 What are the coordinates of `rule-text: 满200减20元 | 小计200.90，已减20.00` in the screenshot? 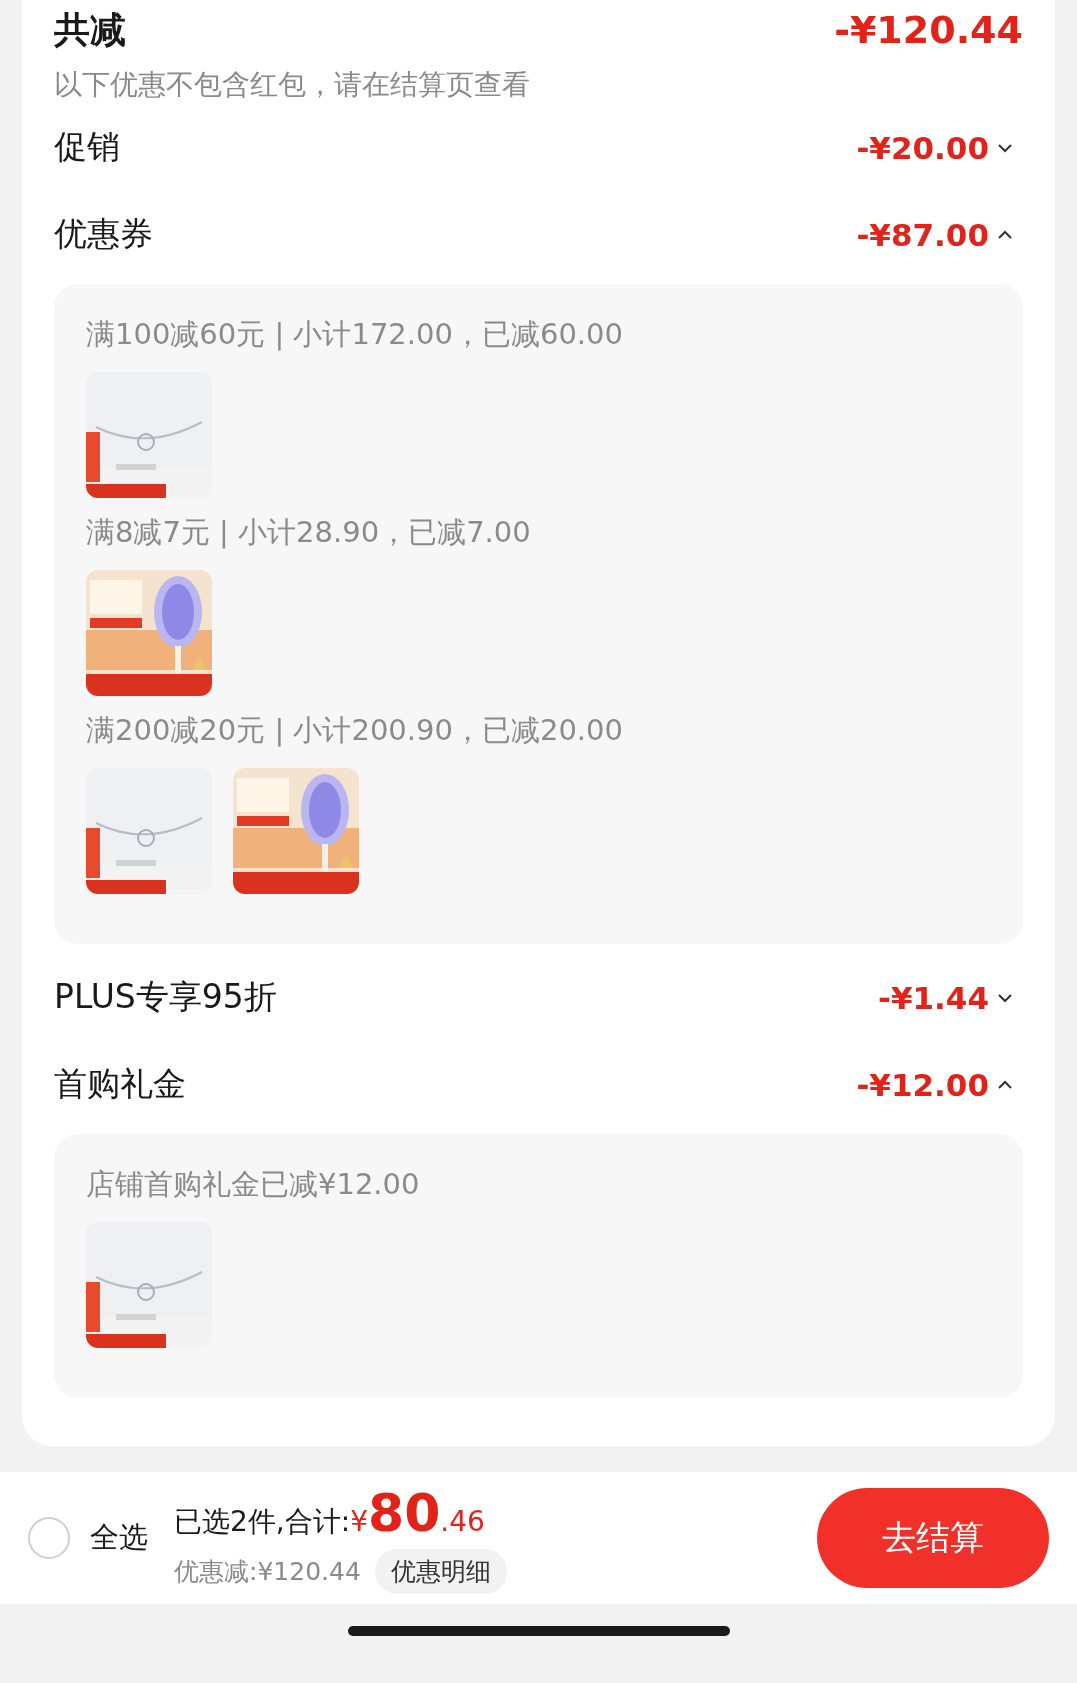 It's located at (355, 730).